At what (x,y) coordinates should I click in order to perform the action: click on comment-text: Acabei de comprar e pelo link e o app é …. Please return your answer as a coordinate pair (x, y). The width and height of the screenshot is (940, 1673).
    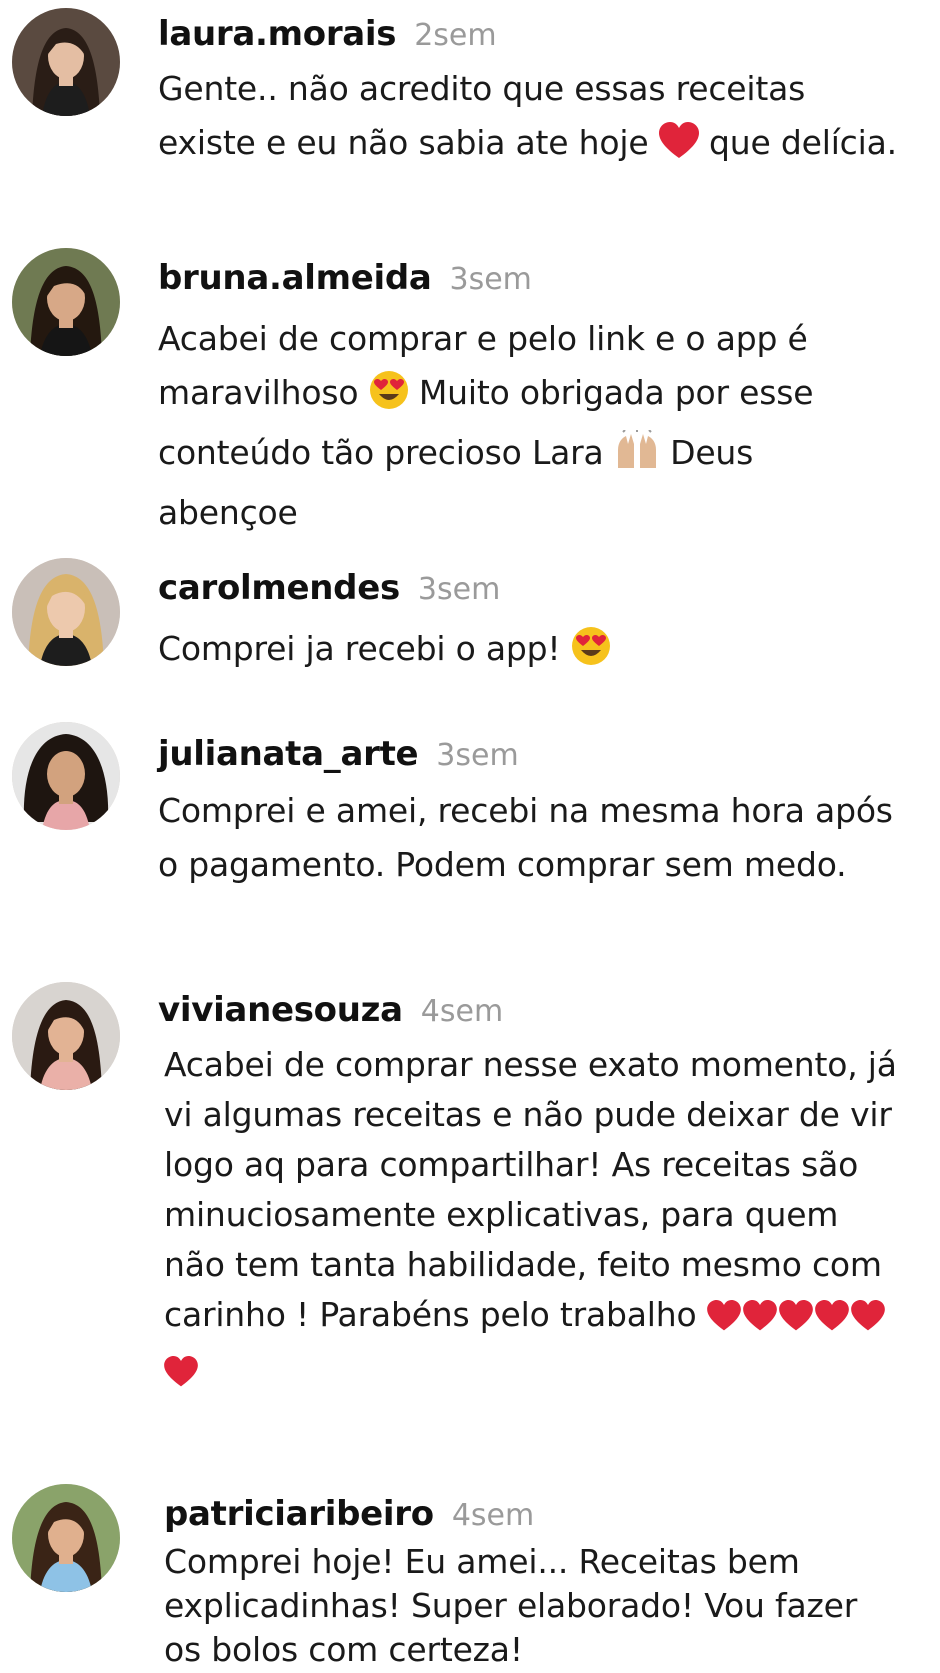
    Looking at the image, I should click on (486, 425).